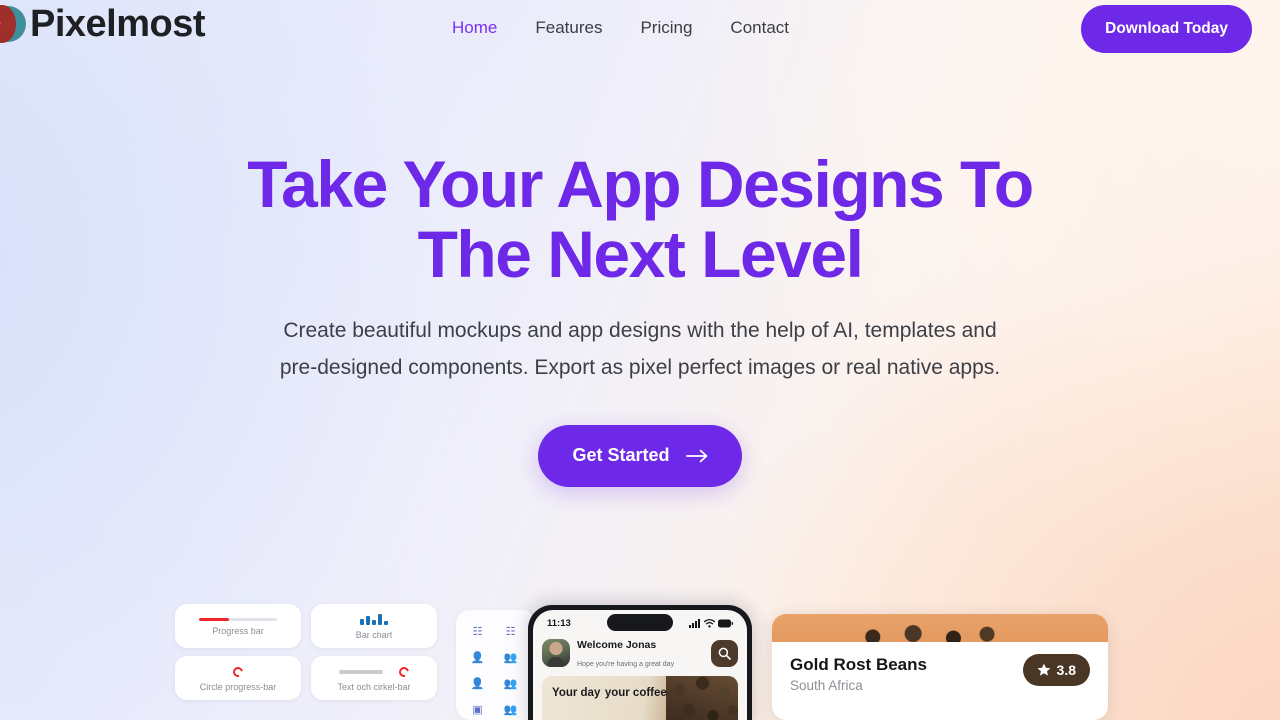 Image resolution: width=1280 pixels, height=720 pixels. Describe the element at coordinates (696, 456) in the screenshot. I see `arrow-right-icon` at that location.